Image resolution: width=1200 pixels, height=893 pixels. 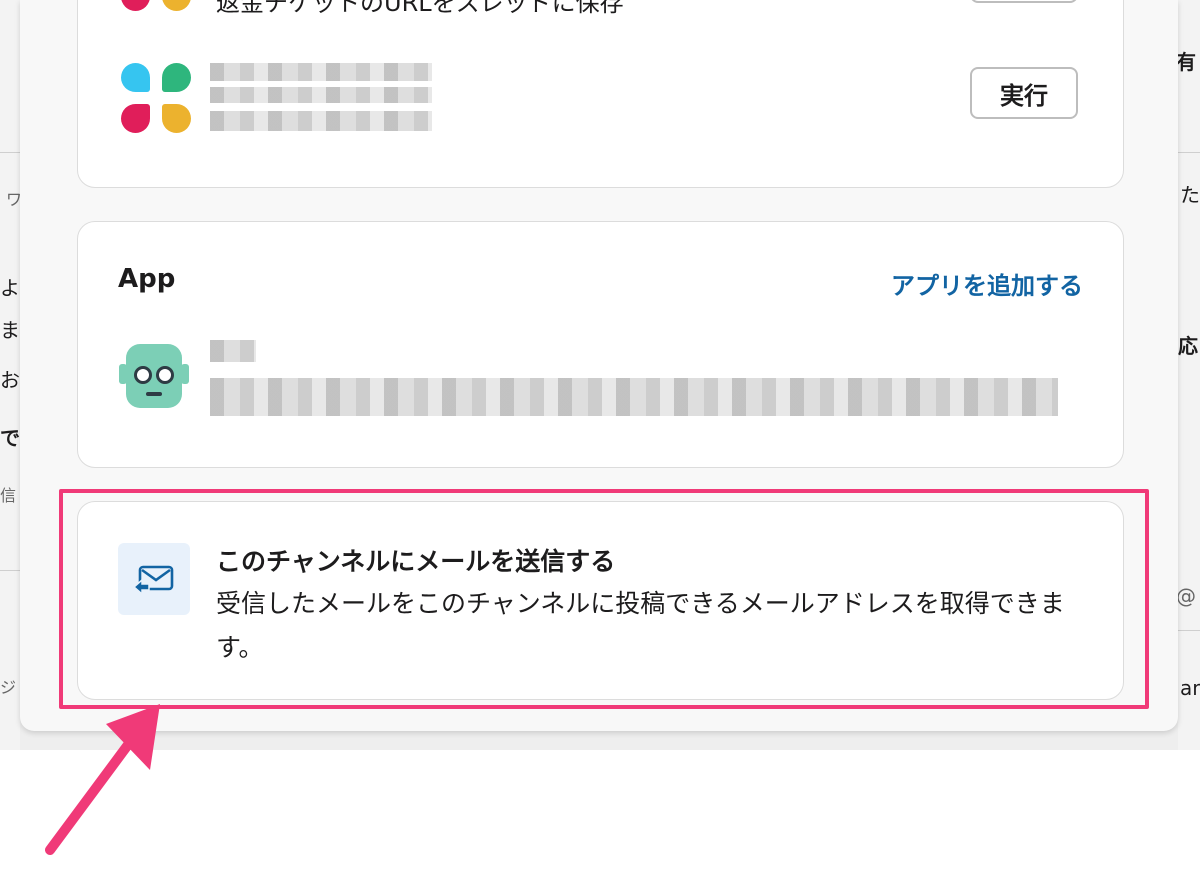 What do you see at coordinates (987, 283) in the screenshot?
I see `add-app-link: アプリを追加する` at bounding box center [987, 283].